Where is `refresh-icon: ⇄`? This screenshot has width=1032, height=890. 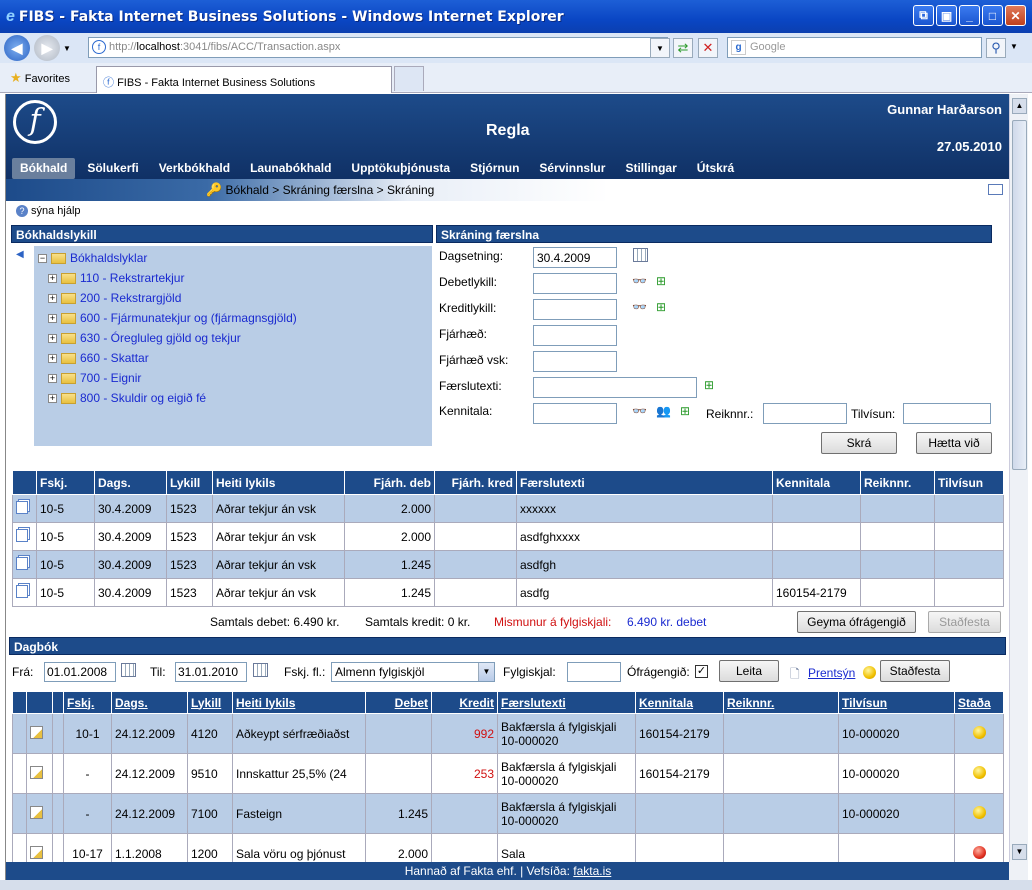
refresh-icon: ⇄ is located at coordinates (683, 48).